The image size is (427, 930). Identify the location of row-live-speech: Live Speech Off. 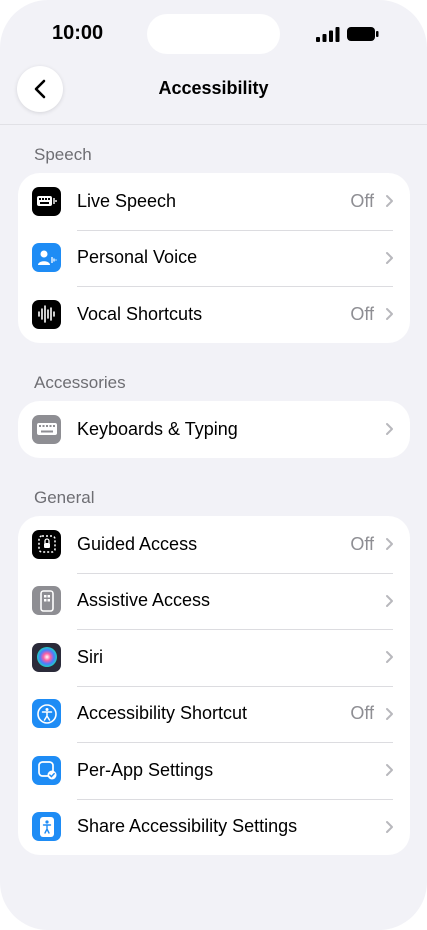
(214, 201).